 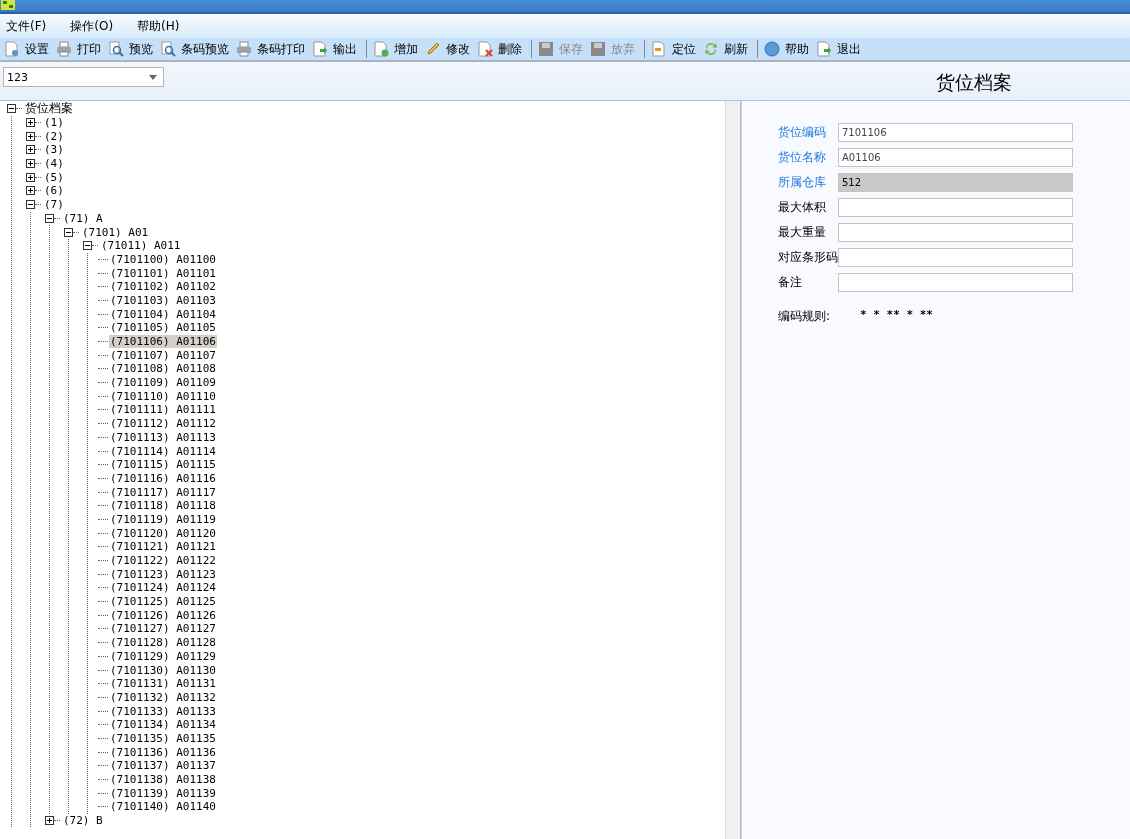 What do you see at coordinates (163, 780) in the screenshot?
I see `tree-item: (7101138) A01138` at bounding box center [163, 780].